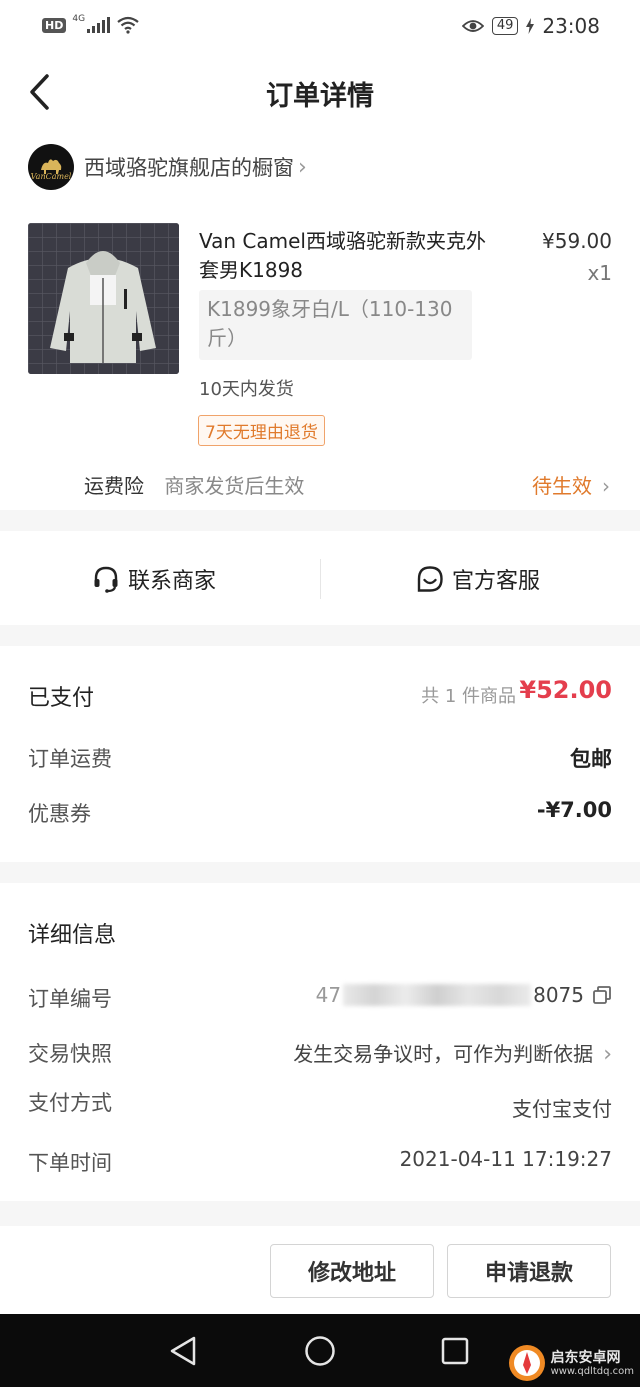 Image resolution: width=640 pixels, height=1387 pixels. What do you see at coordinates (599, 273) in the screenshot?
I see `product-quantity: x1` at bounding box center [599, 273].